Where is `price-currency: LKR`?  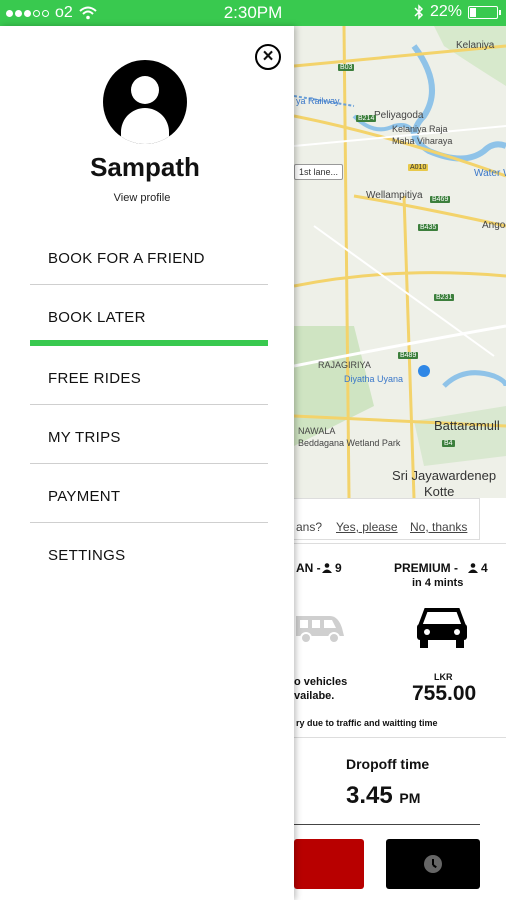
price-currency: LKR is located at coordinates (443, 677).